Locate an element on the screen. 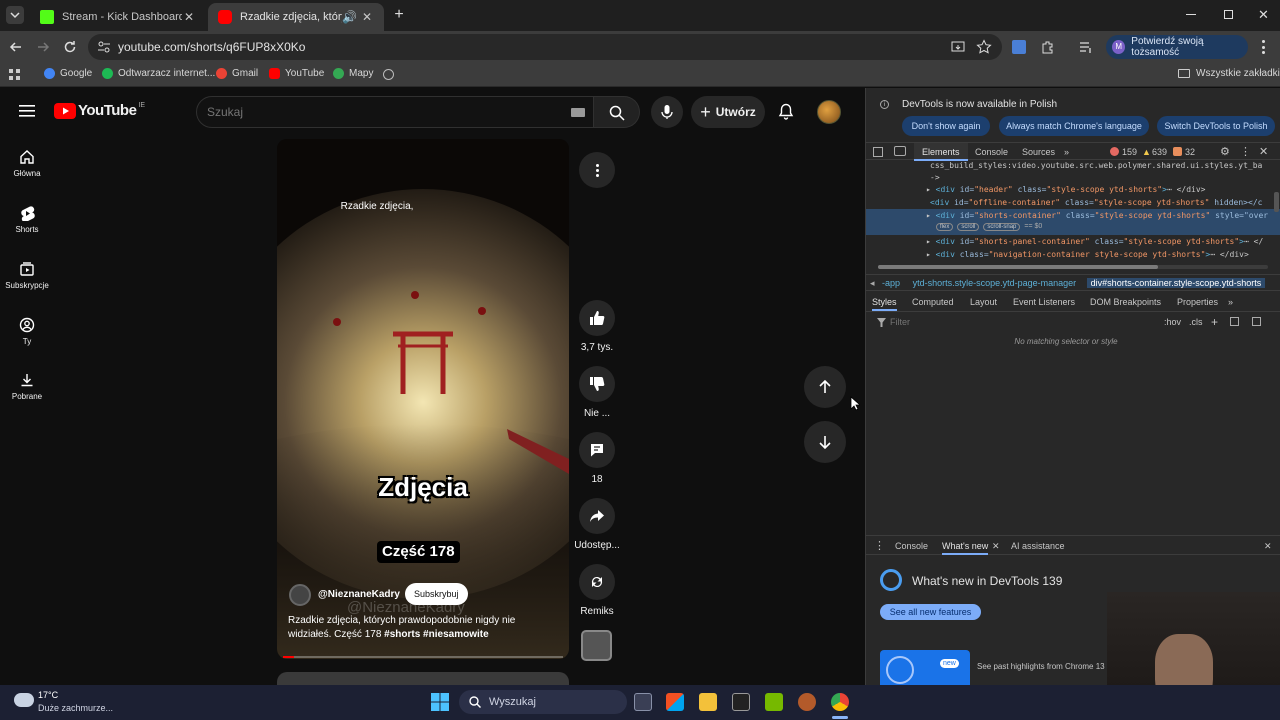 The width and height of the screenshot is (1280, 720). search-button is located at coordinates (617, 112).